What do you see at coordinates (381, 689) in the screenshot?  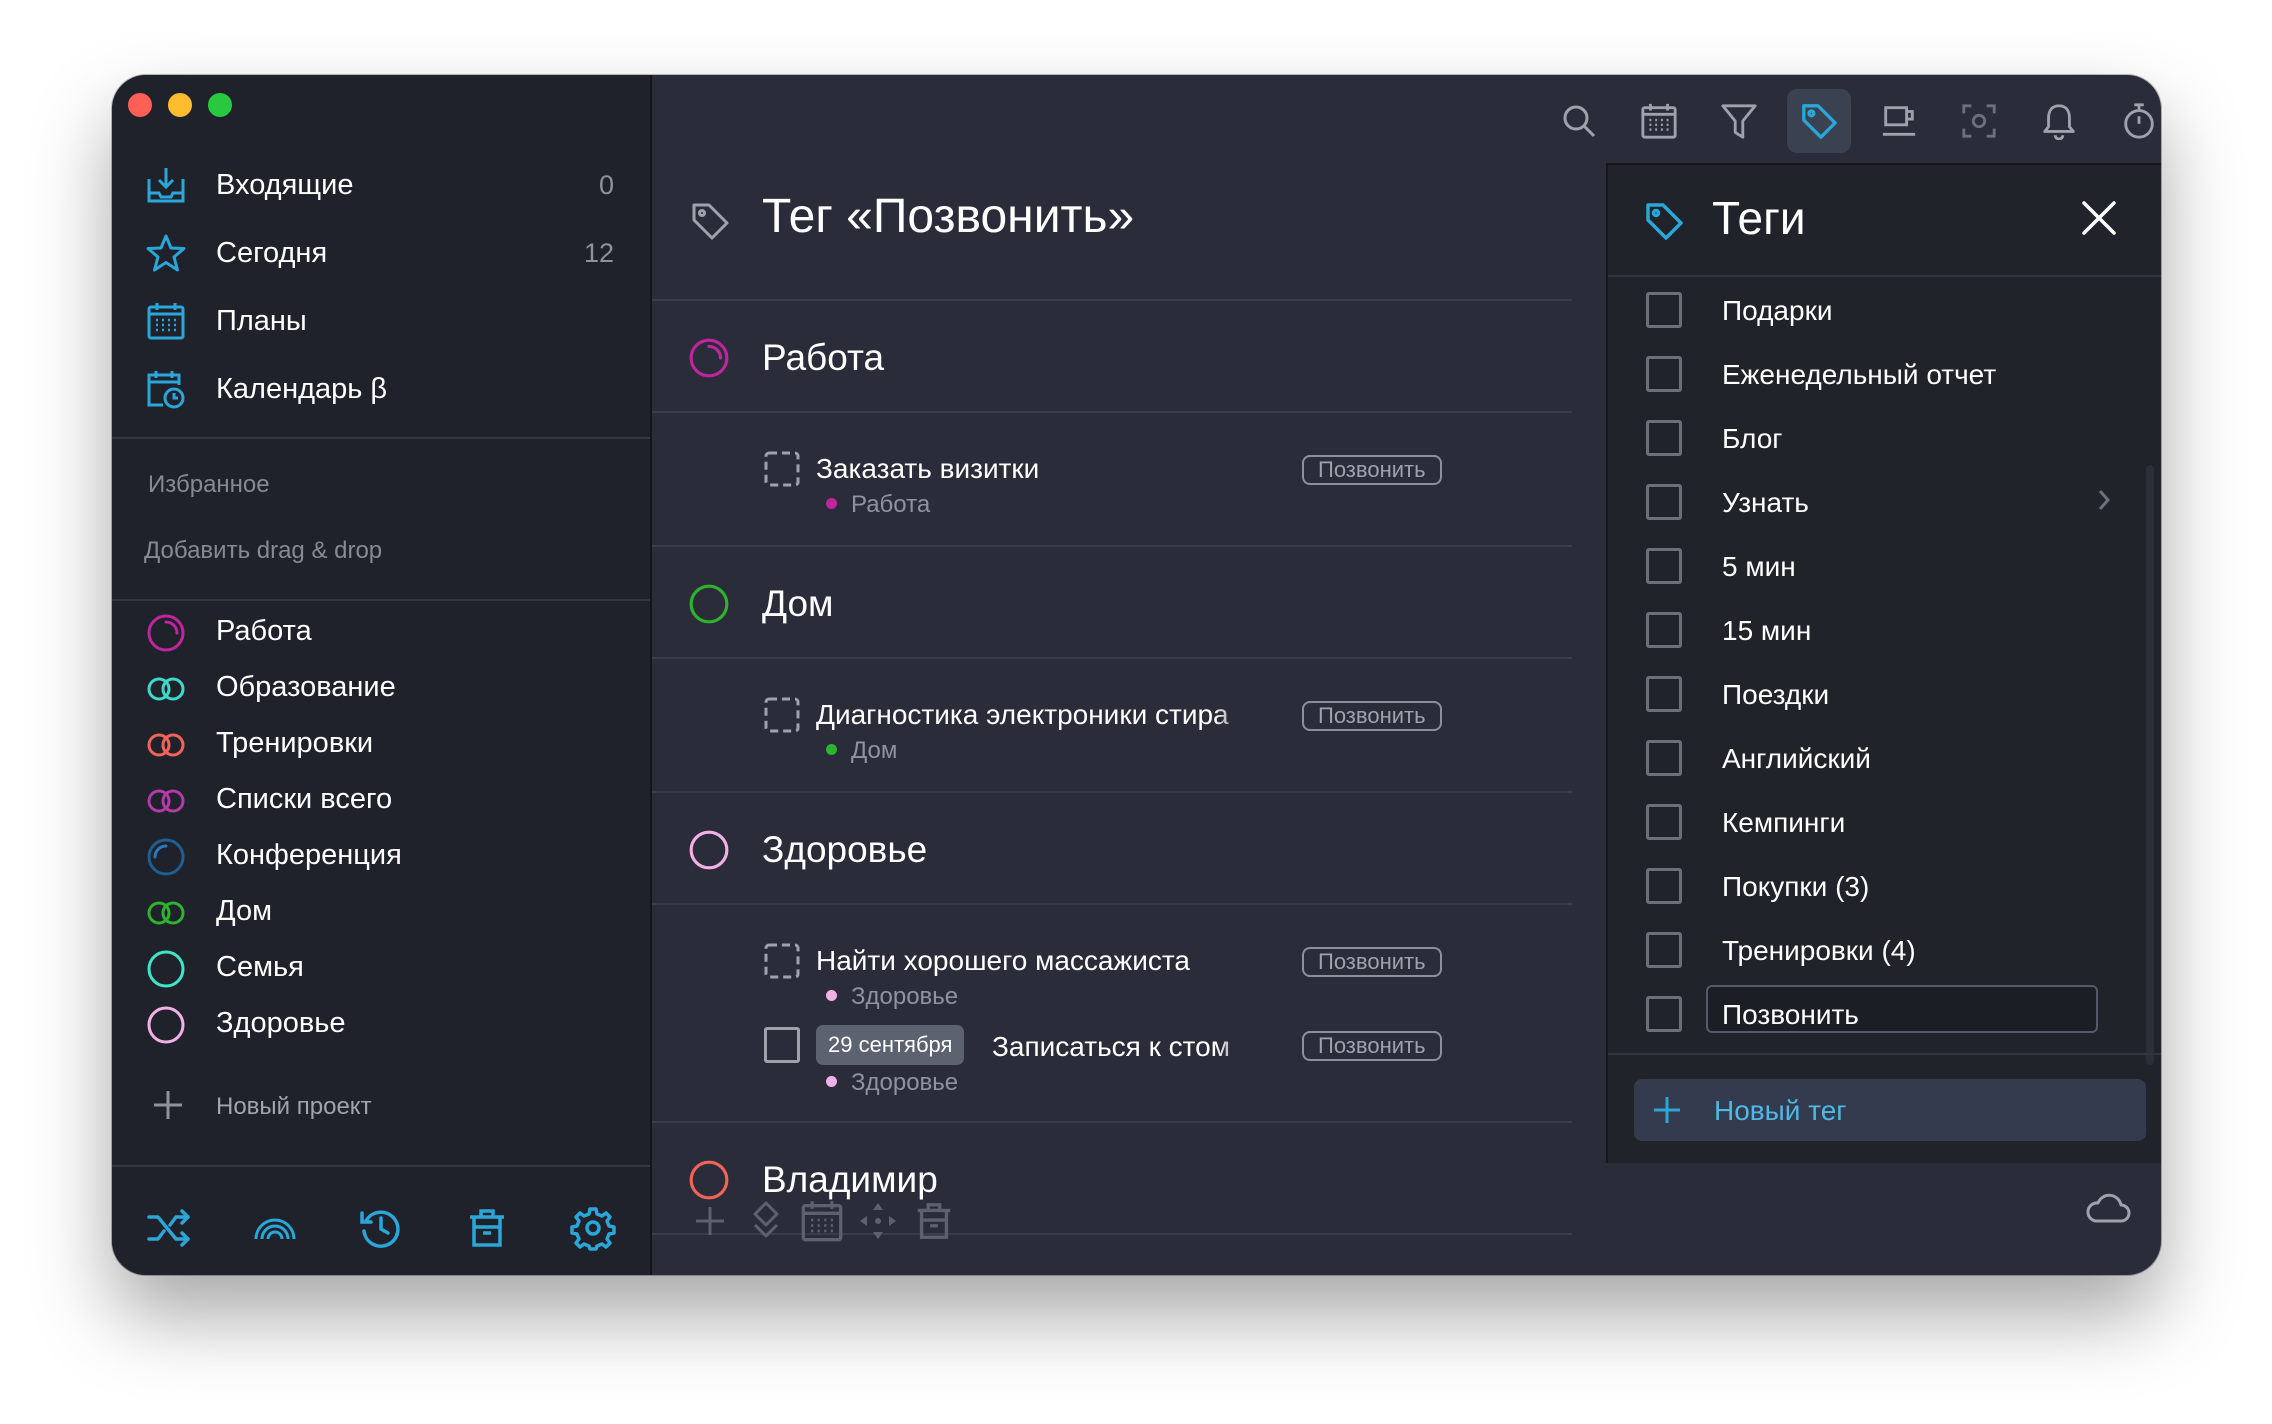 I see `project-item-education: Образование` at bounding box center [381, 689].